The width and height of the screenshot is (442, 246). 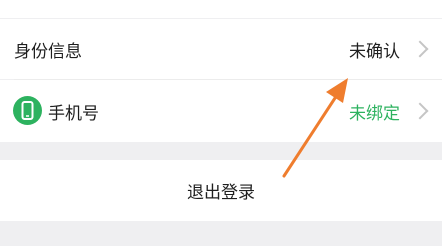 What do you see at coordinates (221, 9) in the screenshot?
I see `top-strip` at bounding box center [221, 9].